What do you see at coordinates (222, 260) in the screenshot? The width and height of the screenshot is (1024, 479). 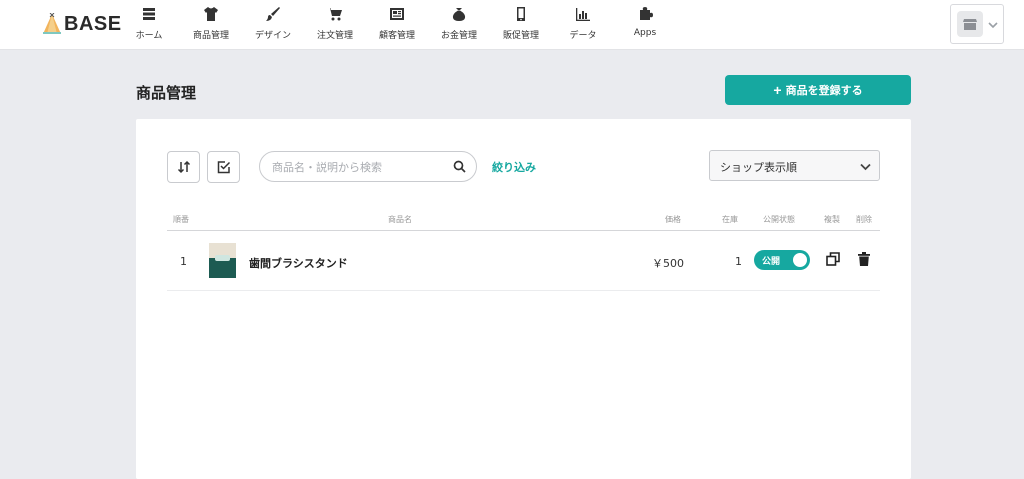 I see `product-thumbnail` at bounding box center [222, 260].